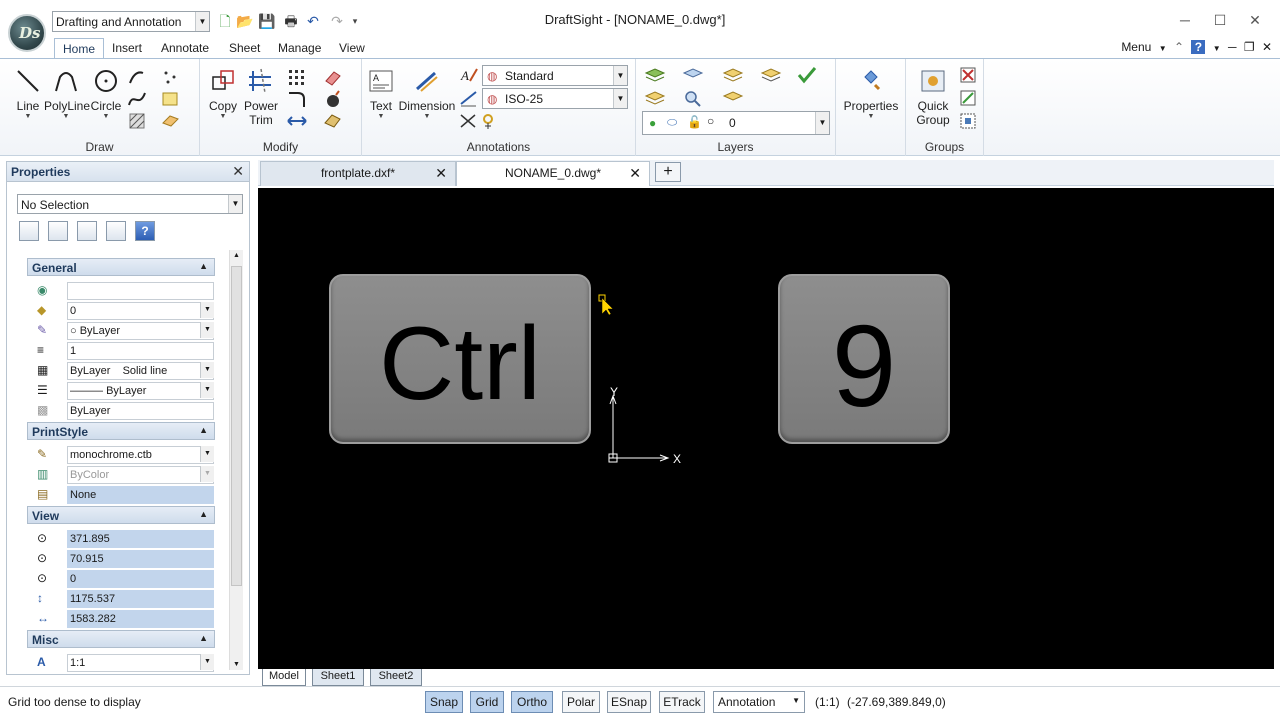 Image resolution: width=1280 pixels, height=720 pixels. Describe the element at coordinates (58, 231) in the screenshot. I see `select-objects-button` at that location.